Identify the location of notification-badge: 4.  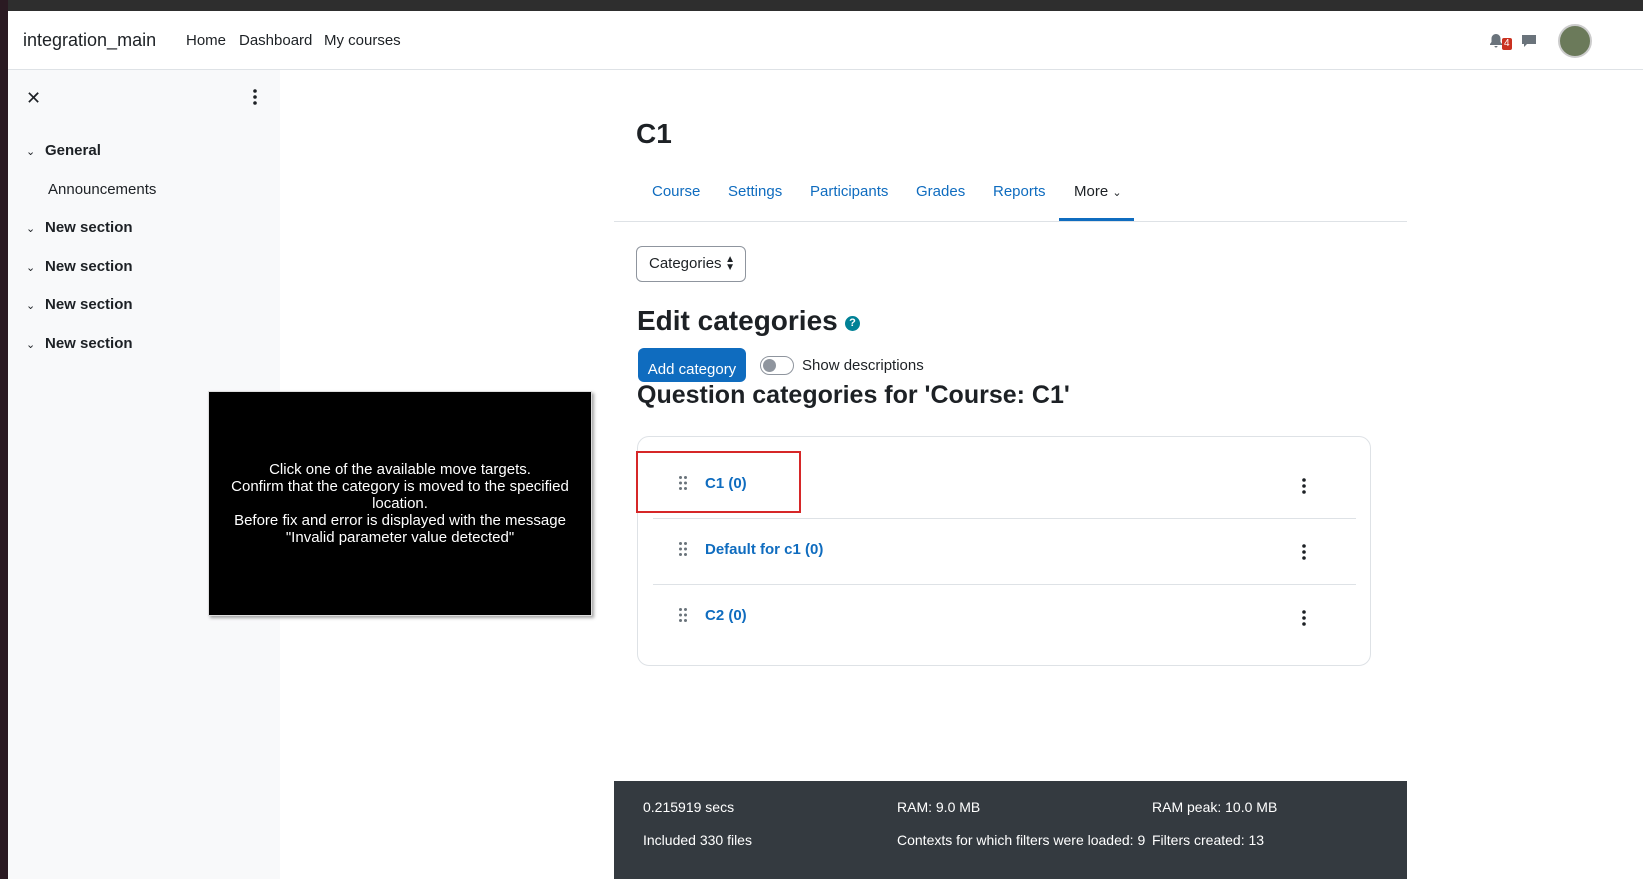
(1507, 44).